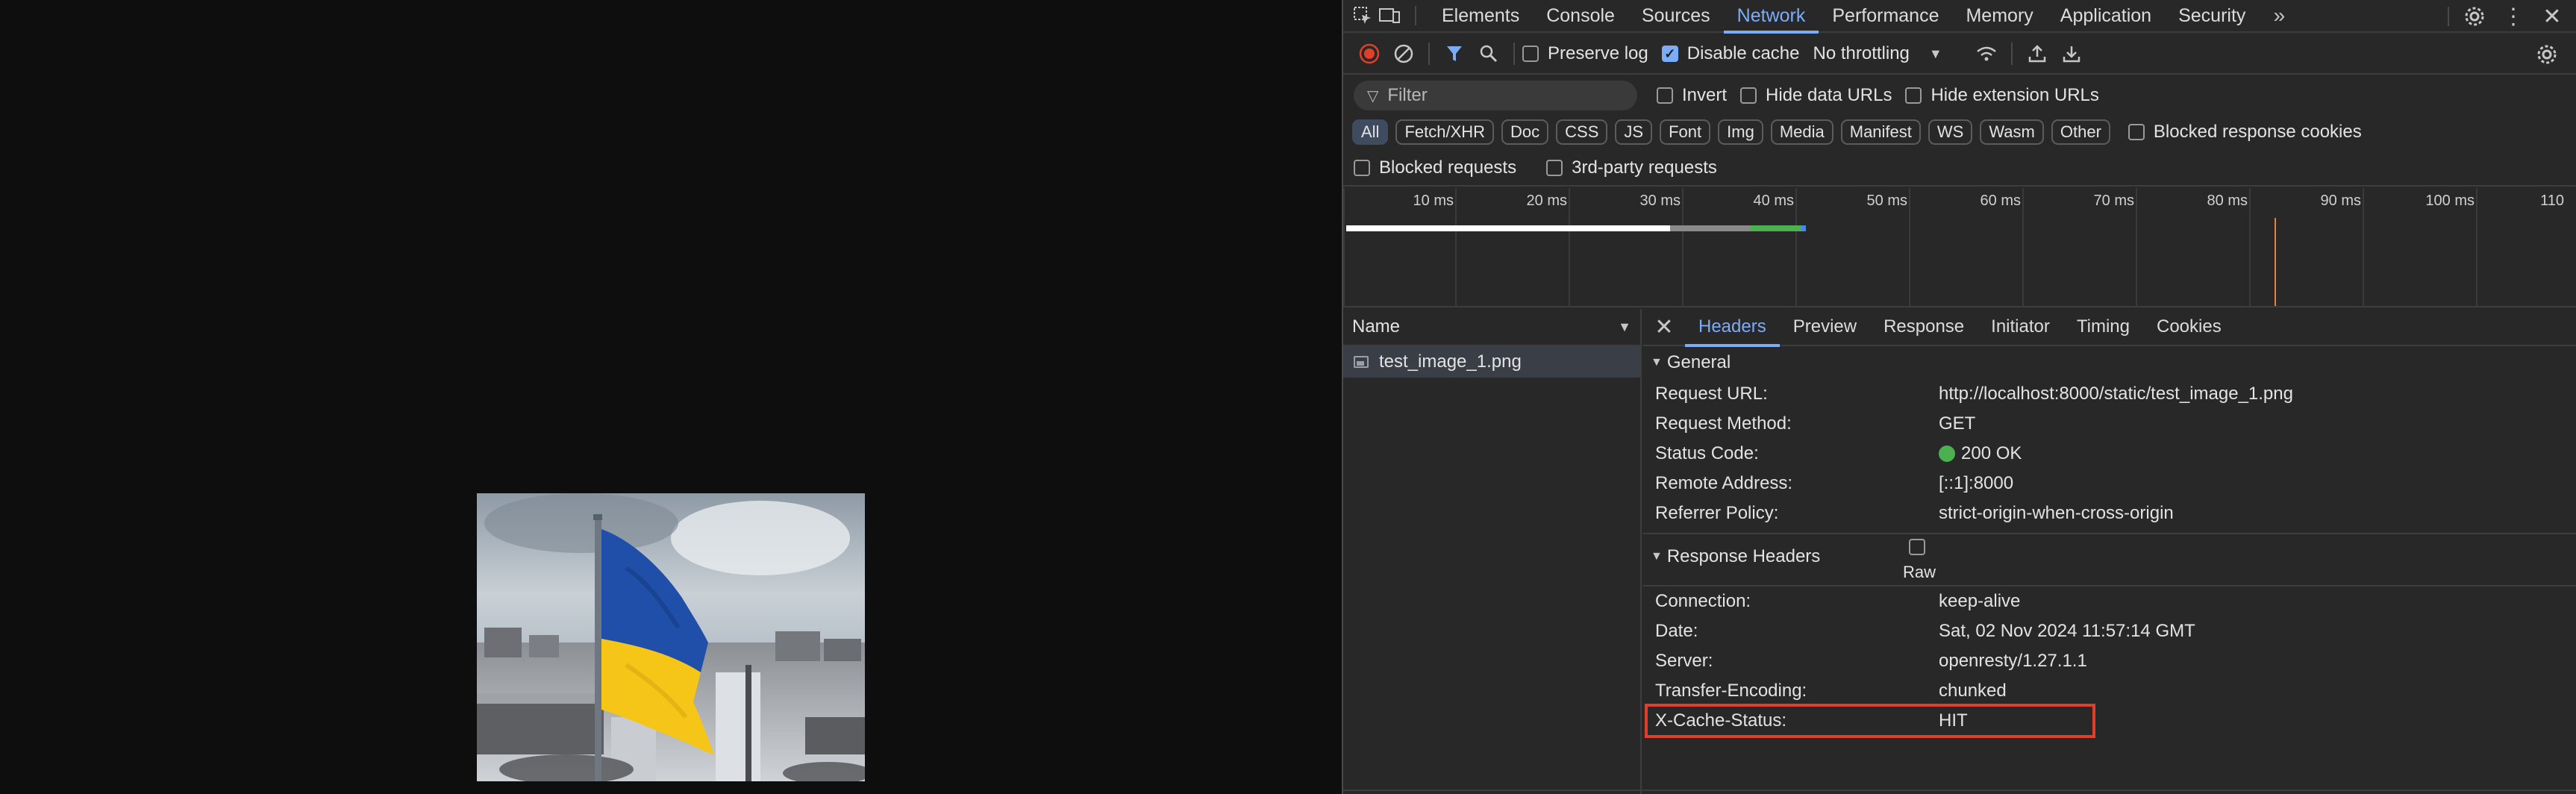 The image size is (2576, 794). What do you see at coordinates (1976, 483) in the screenshot?
I see `header-value: [::1]:8000` at bounding box center [1976, 483].